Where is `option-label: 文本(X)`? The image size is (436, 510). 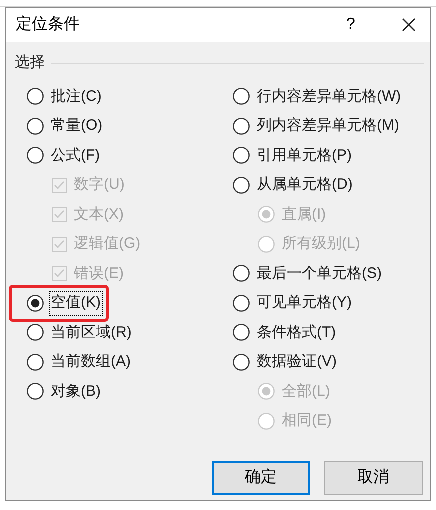 option-label: 文本(X) is located at coordinates (99, 214).